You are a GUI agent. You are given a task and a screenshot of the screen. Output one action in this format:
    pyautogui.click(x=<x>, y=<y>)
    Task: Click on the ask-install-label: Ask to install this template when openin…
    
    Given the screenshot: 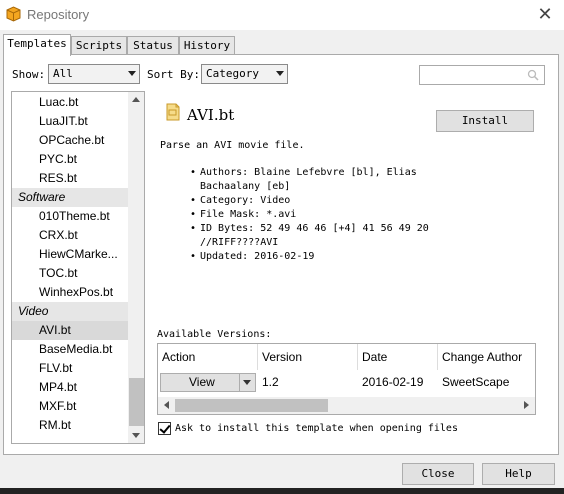 What is the action you would take?
    pyautogui.click(x=316, y=428)
    